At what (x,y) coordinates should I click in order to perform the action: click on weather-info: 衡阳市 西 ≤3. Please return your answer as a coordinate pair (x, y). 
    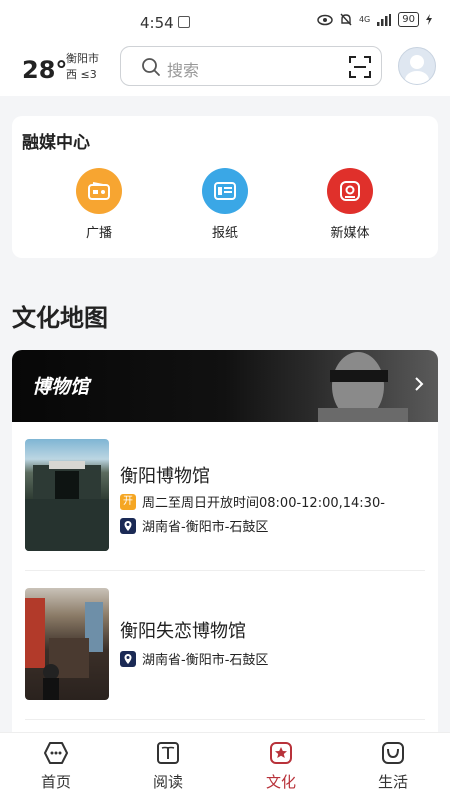
    Looking at the image, I should click on (82, 67).